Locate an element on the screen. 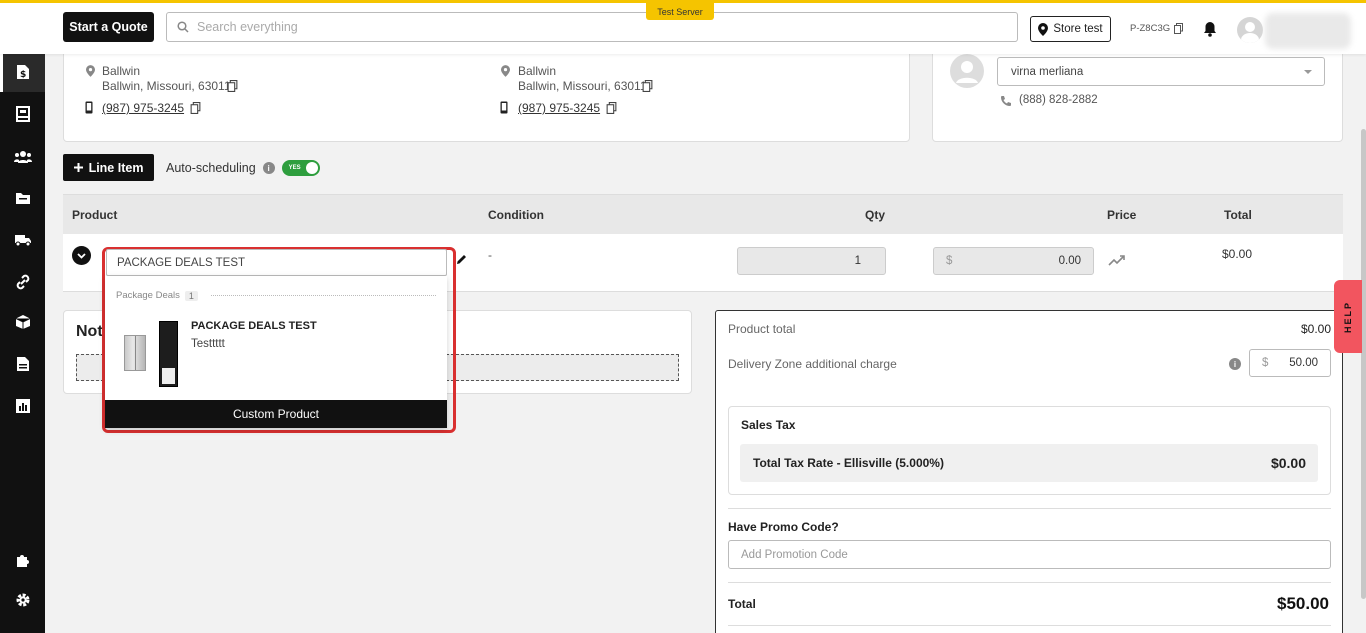  quantity-input: 1 is located at coordinates (811, 261).